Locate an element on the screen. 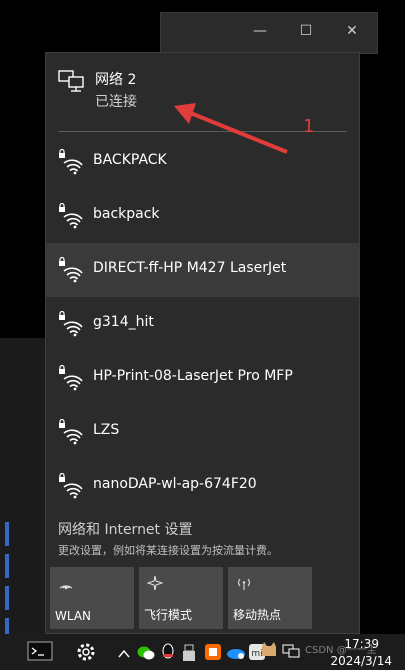  qq-icon is located at coordinates (168, 654).